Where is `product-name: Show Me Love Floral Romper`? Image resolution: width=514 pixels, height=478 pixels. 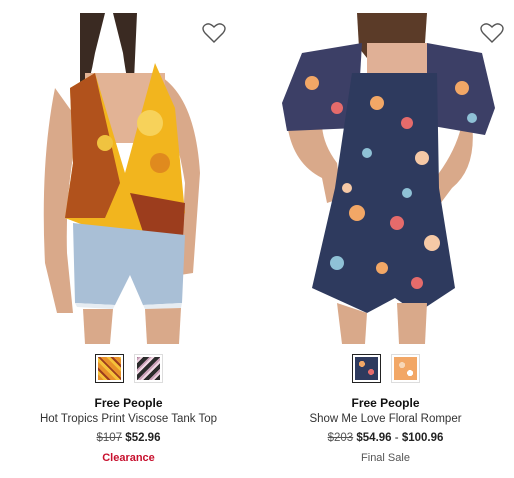
product-name: Show Me Love Floral Romper is located at coordinates (385, 419).